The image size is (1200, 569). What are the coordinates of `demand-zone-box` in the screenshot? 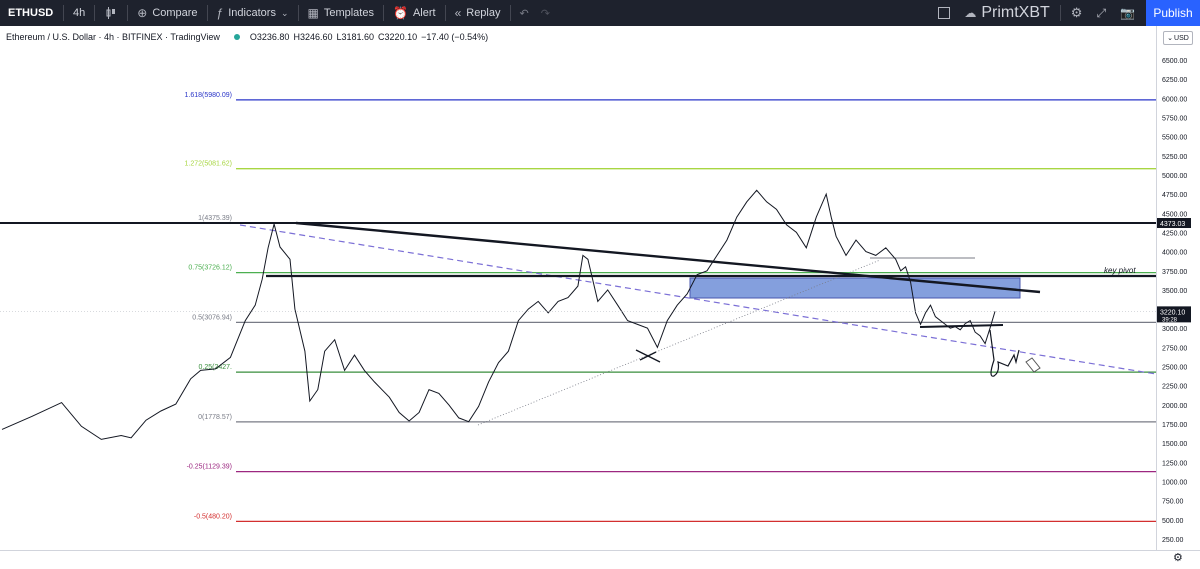 It's located at (855, 288).